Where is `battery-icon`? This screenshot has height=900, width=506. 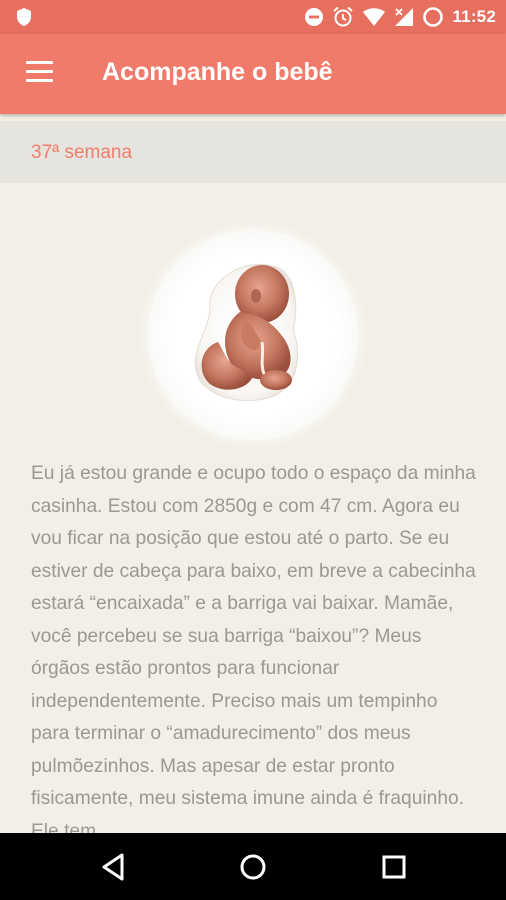 battery-icon is located at coordinates (433, 17).